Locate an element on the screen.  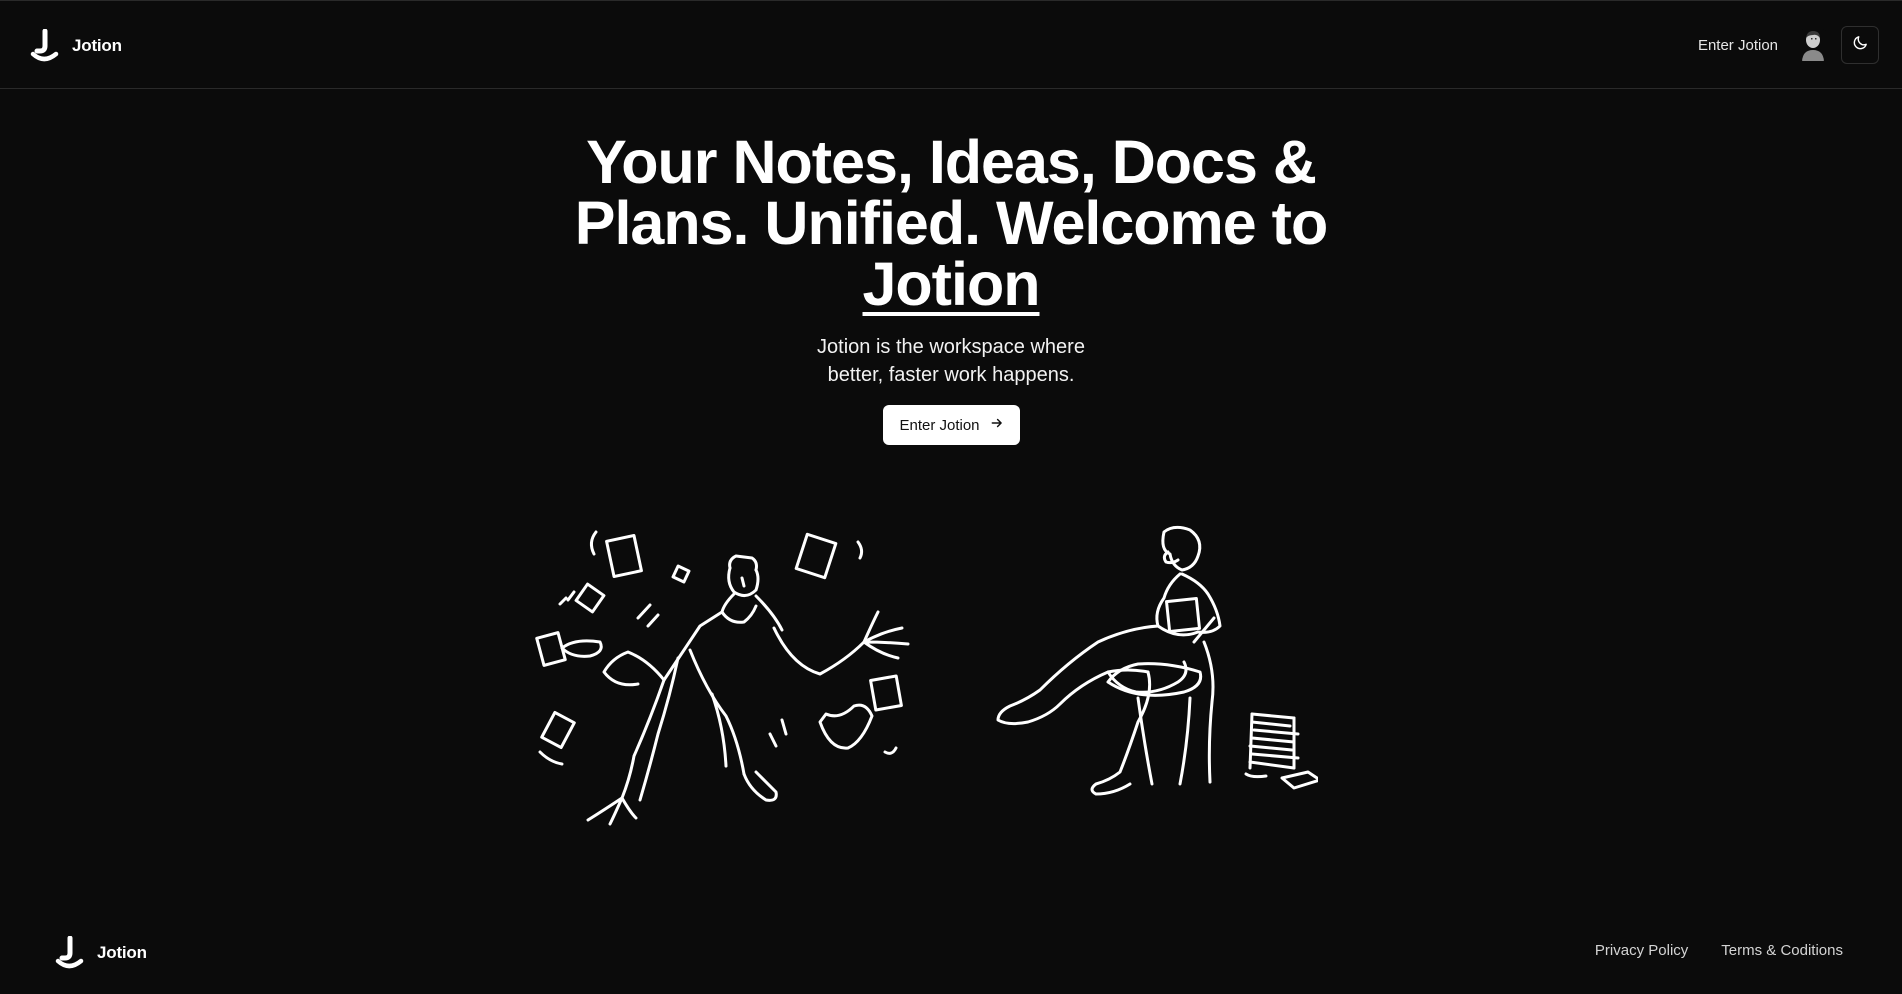
header-brand: Jotion is located at coordinates (76, 45).